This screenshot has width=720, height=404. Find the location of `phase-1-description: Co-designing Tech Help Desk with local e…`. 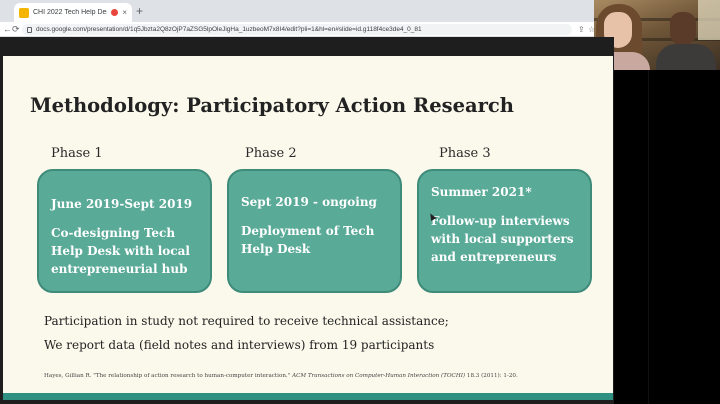

phase-1-description: Co-designing Tech Help Desk with local e… is located at coordinates (120, 251).